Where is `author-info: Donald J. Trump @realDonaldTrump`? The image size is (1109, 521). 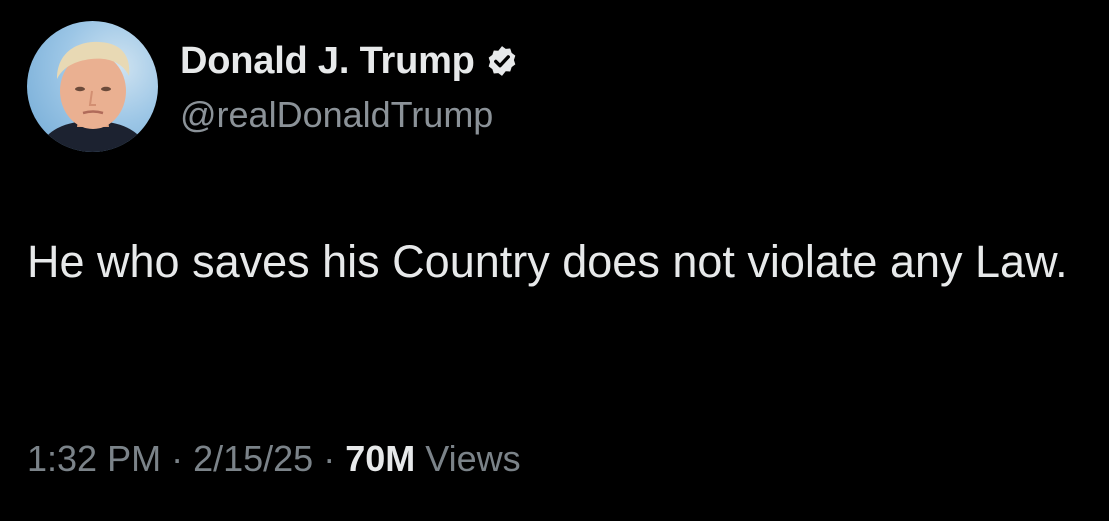
author-info: Donald J. Trump @realDonaldTrump is located at coordinates (349, 86).